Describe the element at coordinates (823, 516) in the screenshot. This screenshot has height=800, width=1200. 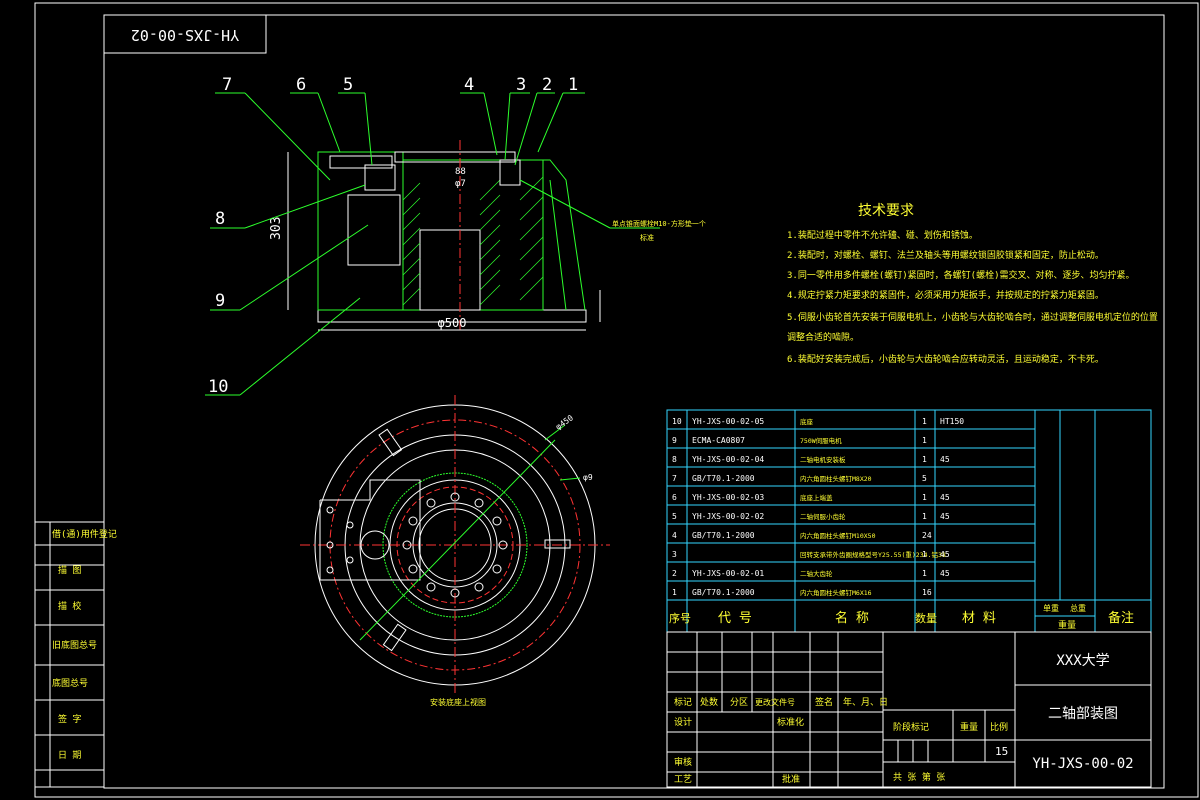
I see `bom-cell-name: 二轴伺服小齿轮` at that location.